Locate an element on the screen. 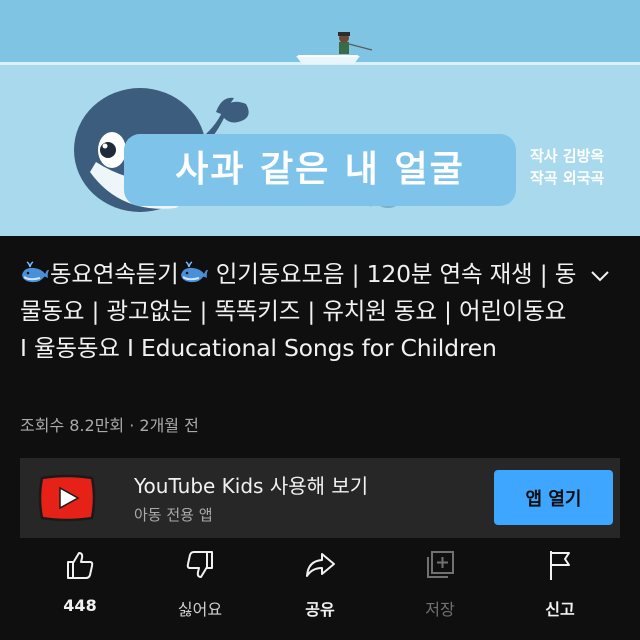 The height and width of the screenshot is (640, 640). open-app-button: 앱 열기 is located at coordinates (553, 497).